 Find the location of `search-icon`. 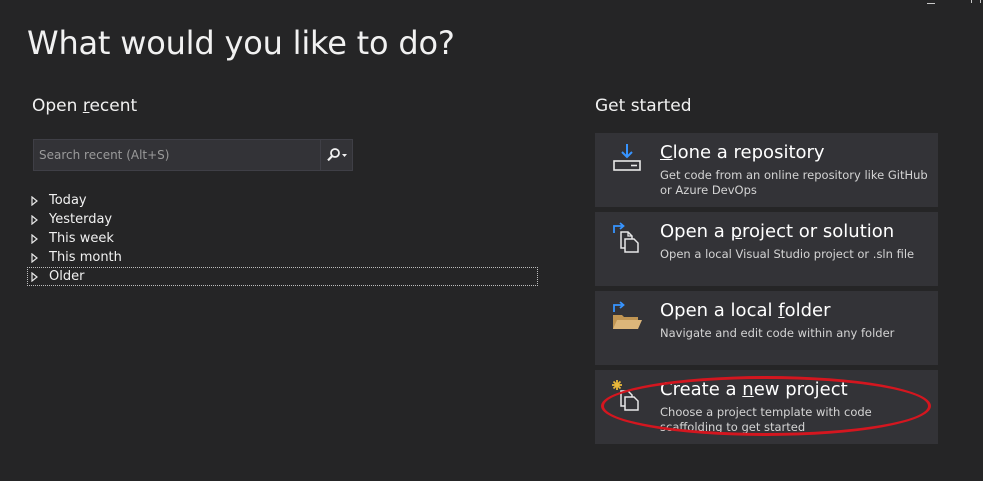

search-icon is located at coordinates (336, 155).